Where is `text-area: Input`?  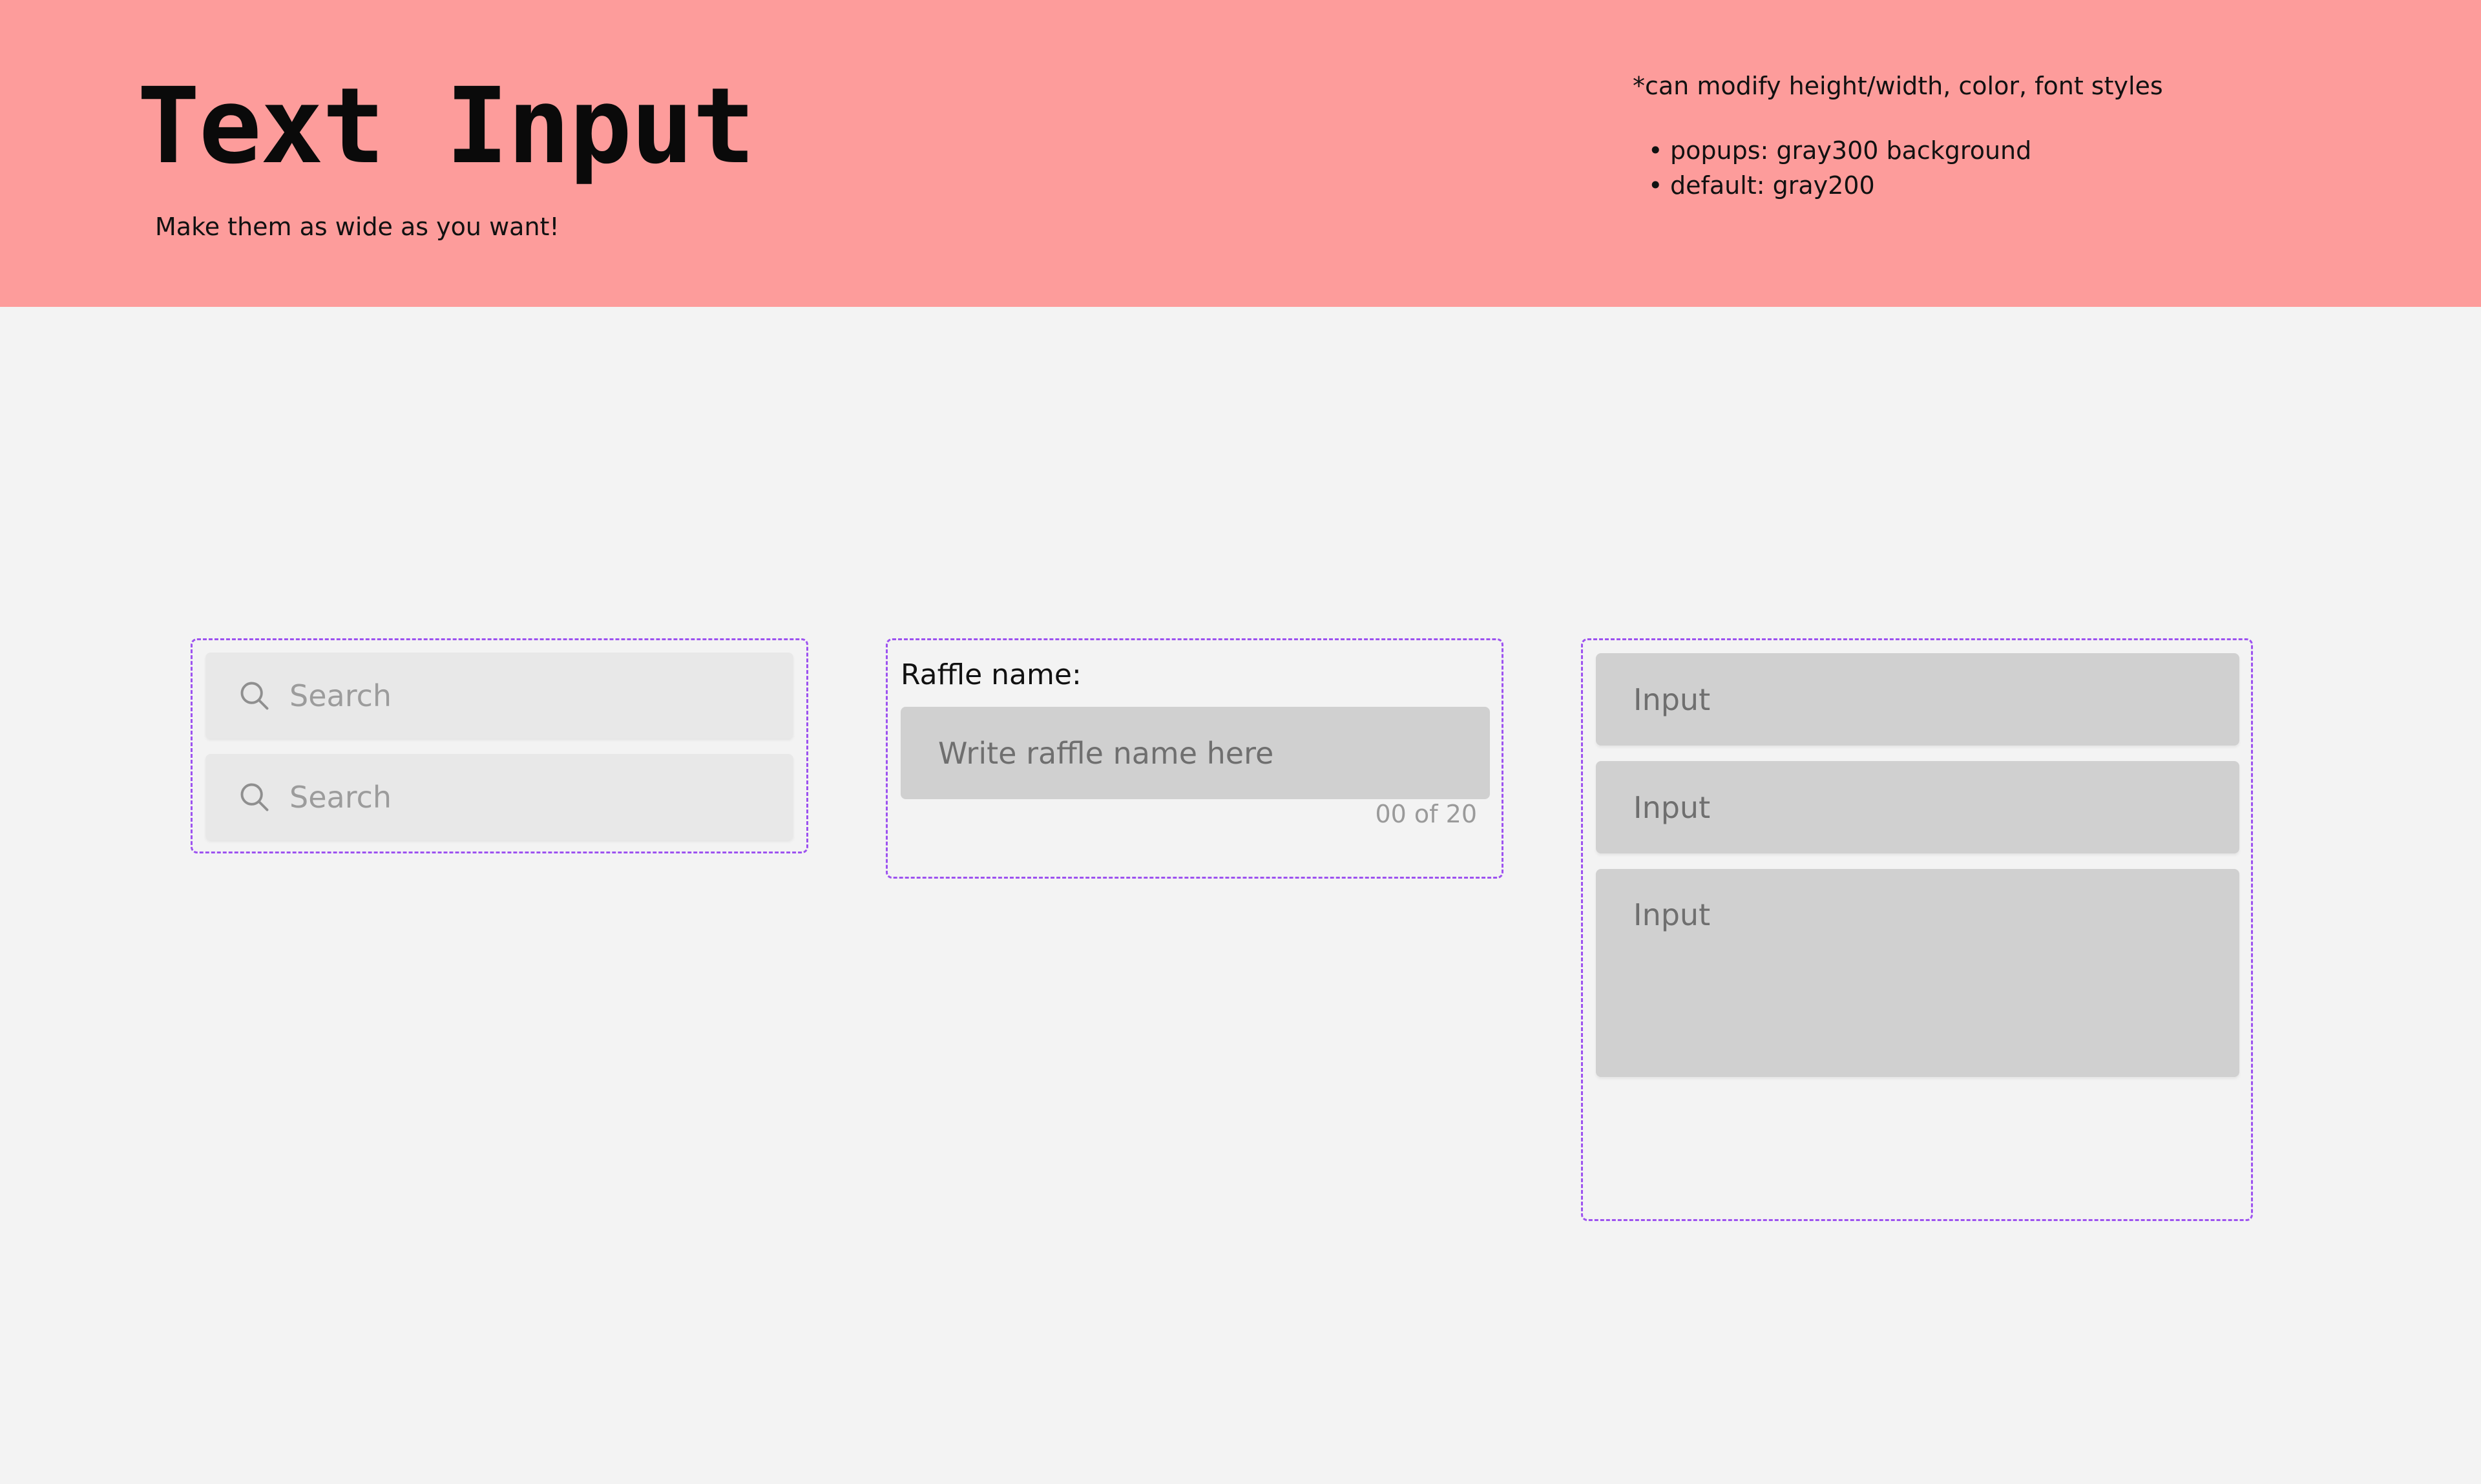
text-area: Input is located at coordinates (1917, 973).